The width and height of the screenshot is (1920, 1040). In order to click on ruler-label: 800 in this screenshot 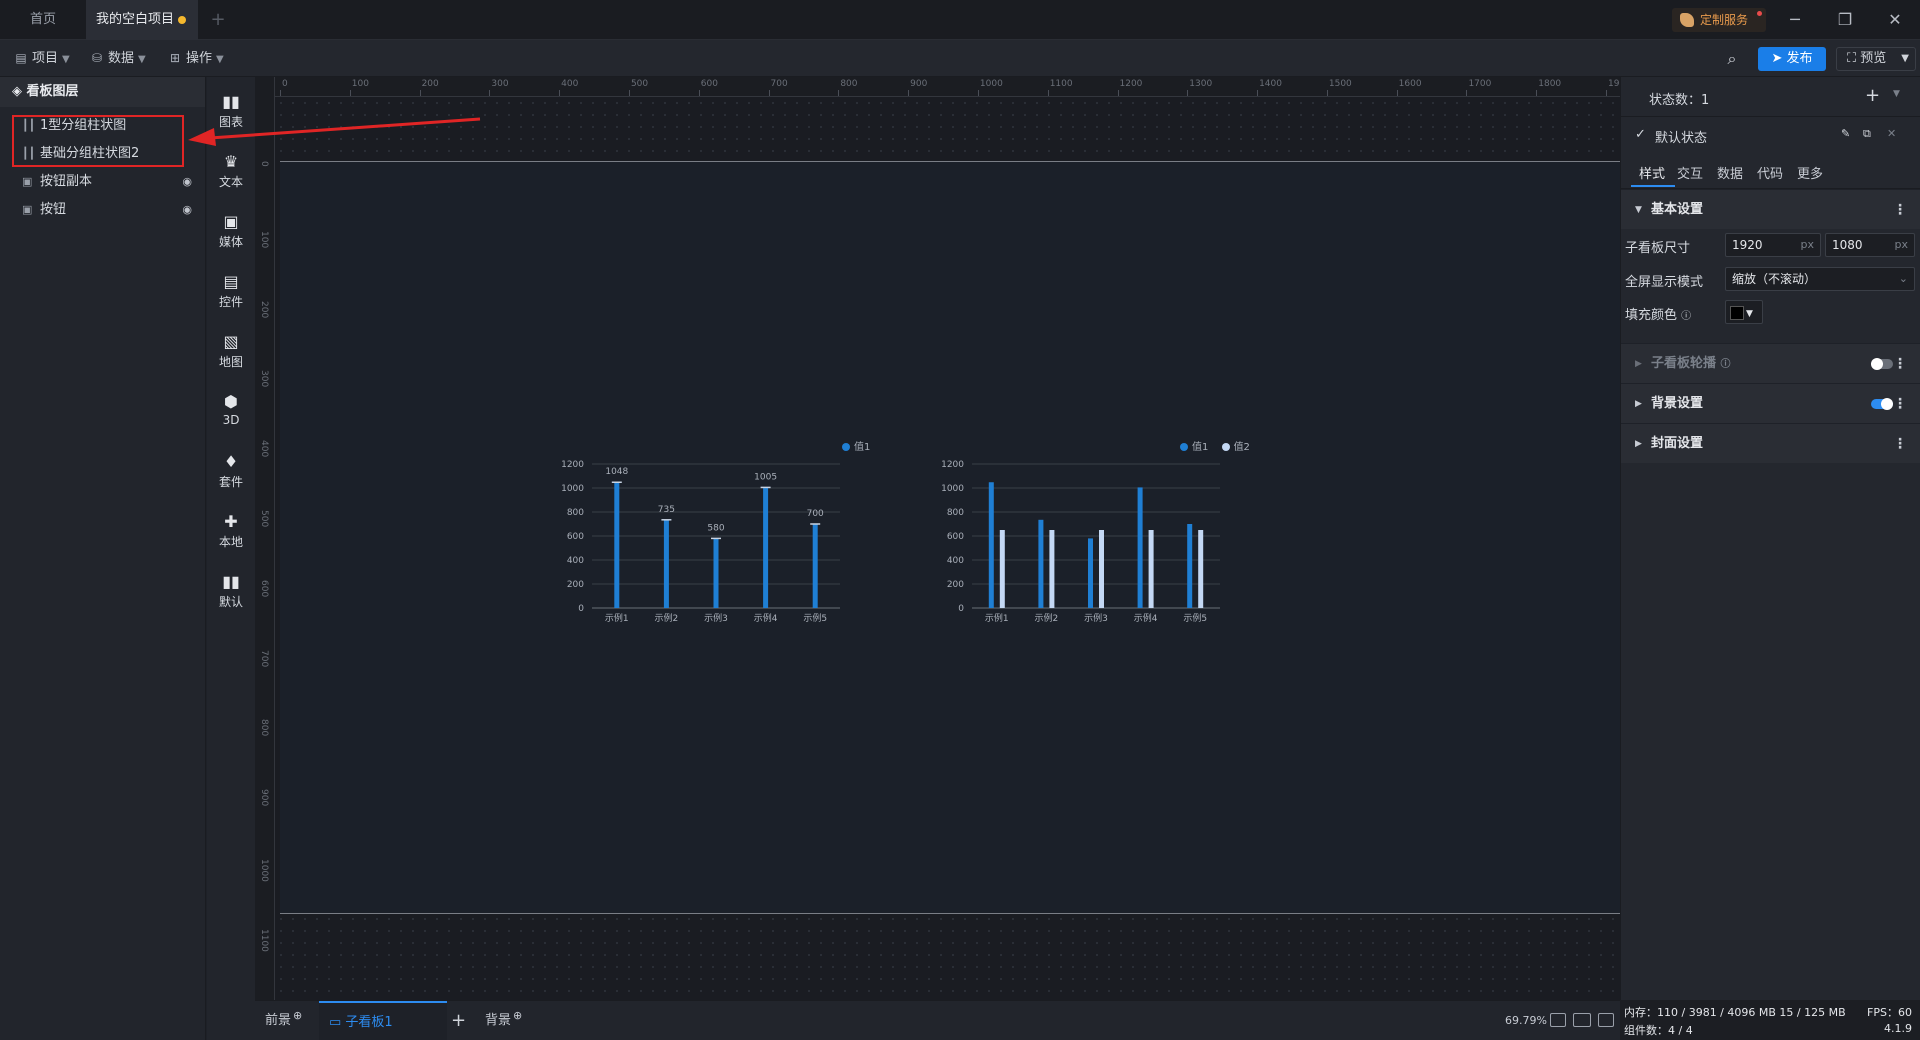, I will do `click(264, 728)`.